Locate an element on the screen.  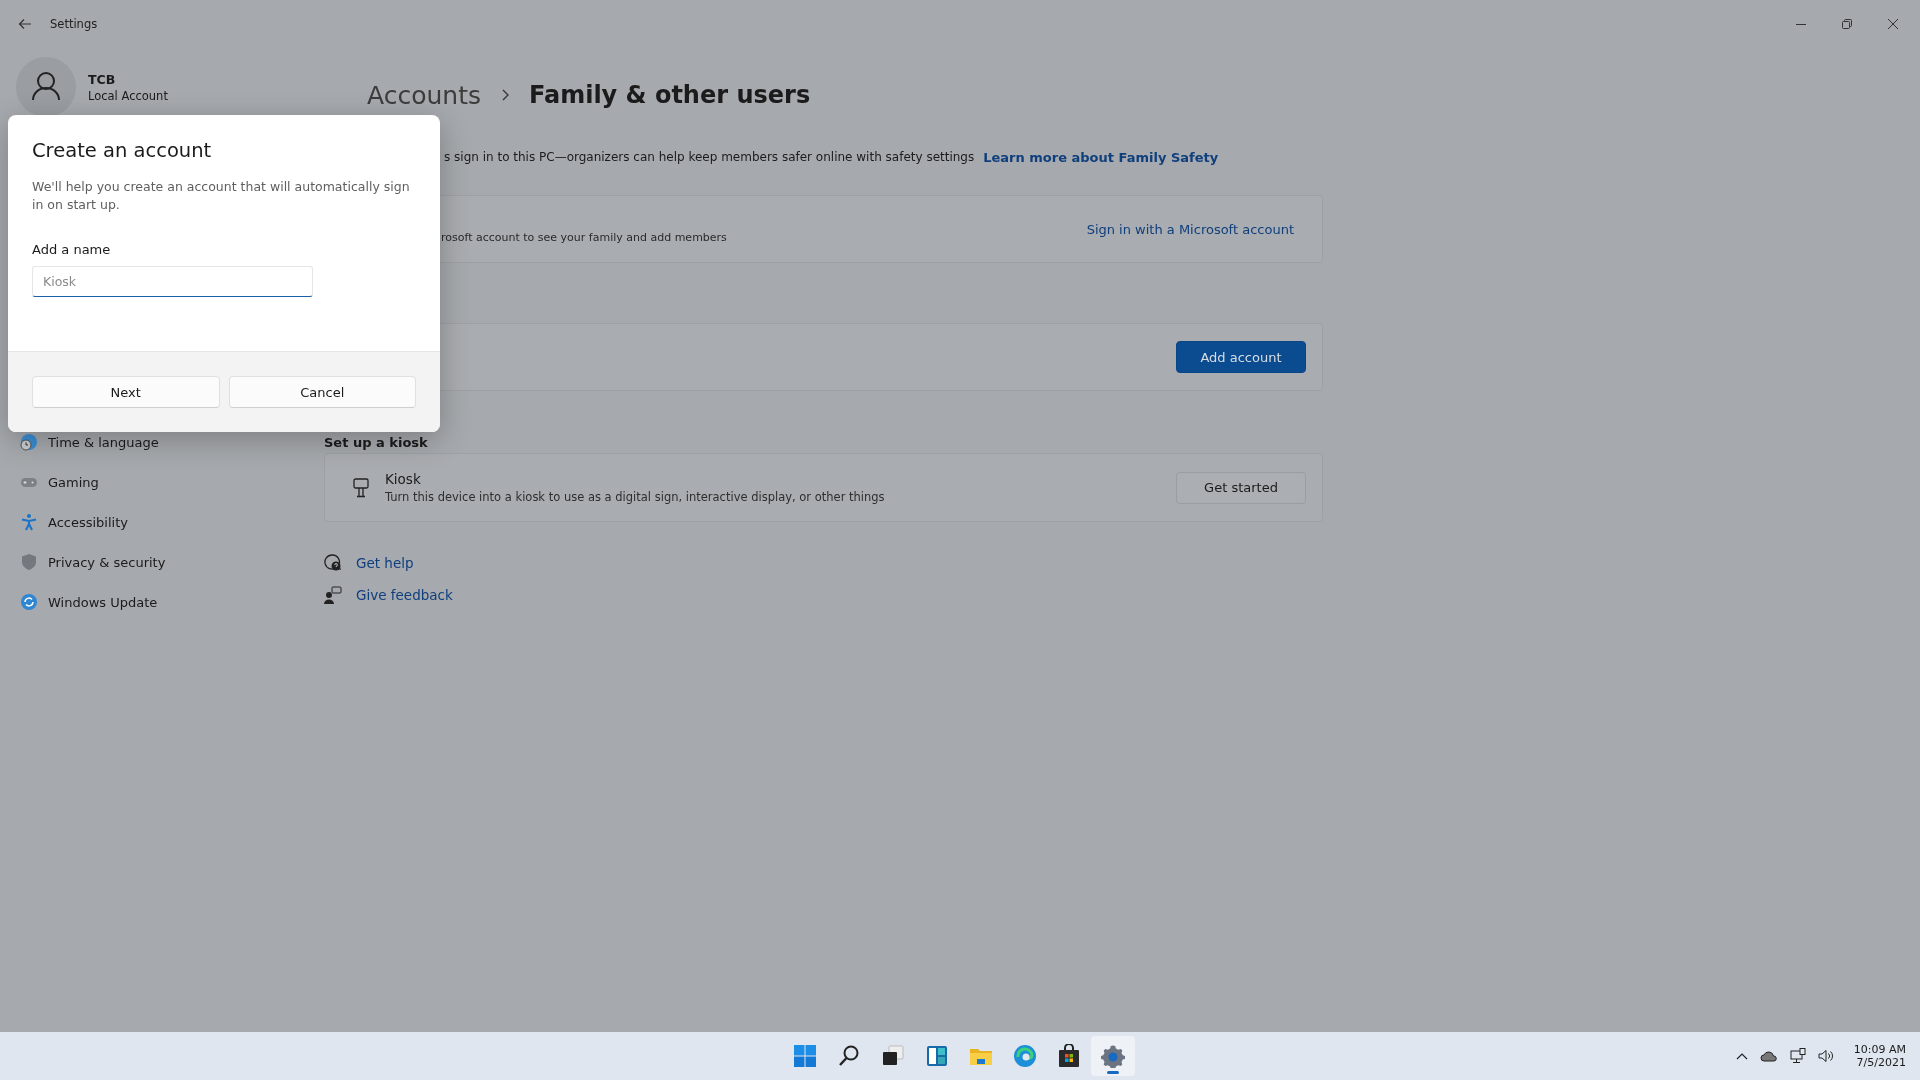
avatar-icon is located at coordinates (46, 87).